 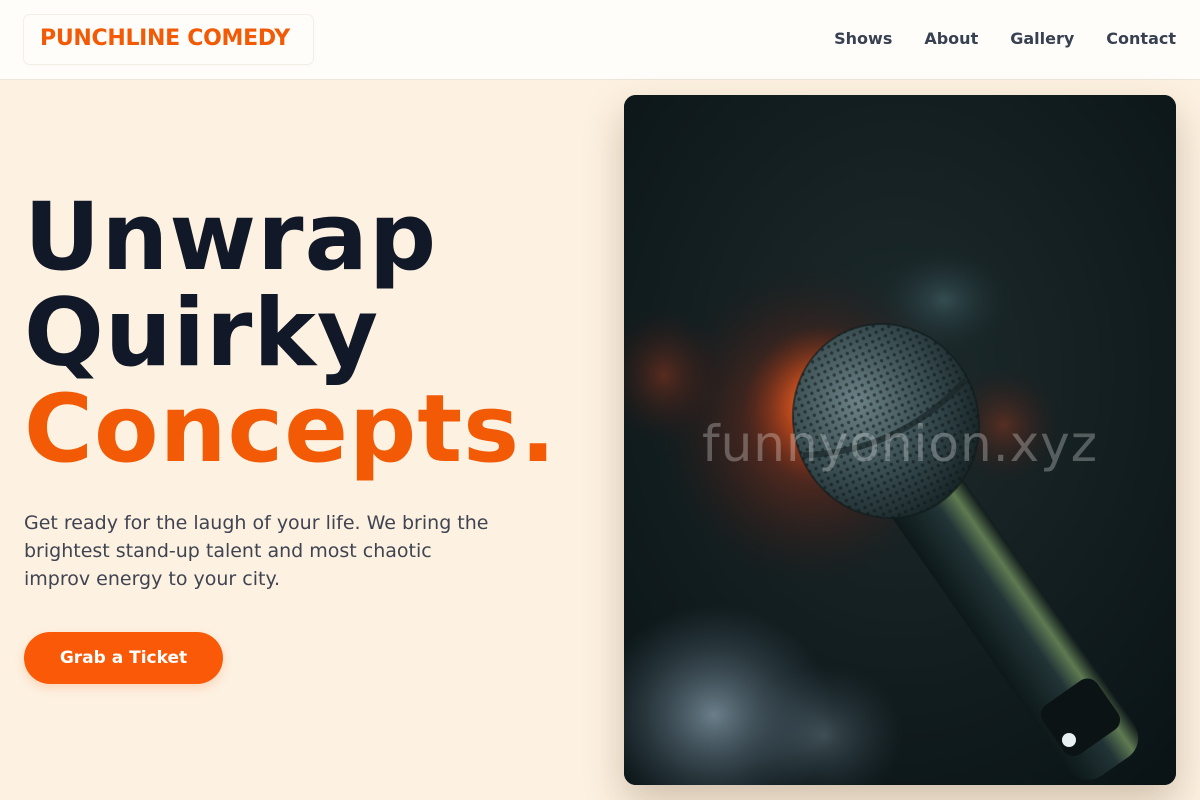 I want to click on hero-title-line-3: Concepts., so click(x=290, y=429).